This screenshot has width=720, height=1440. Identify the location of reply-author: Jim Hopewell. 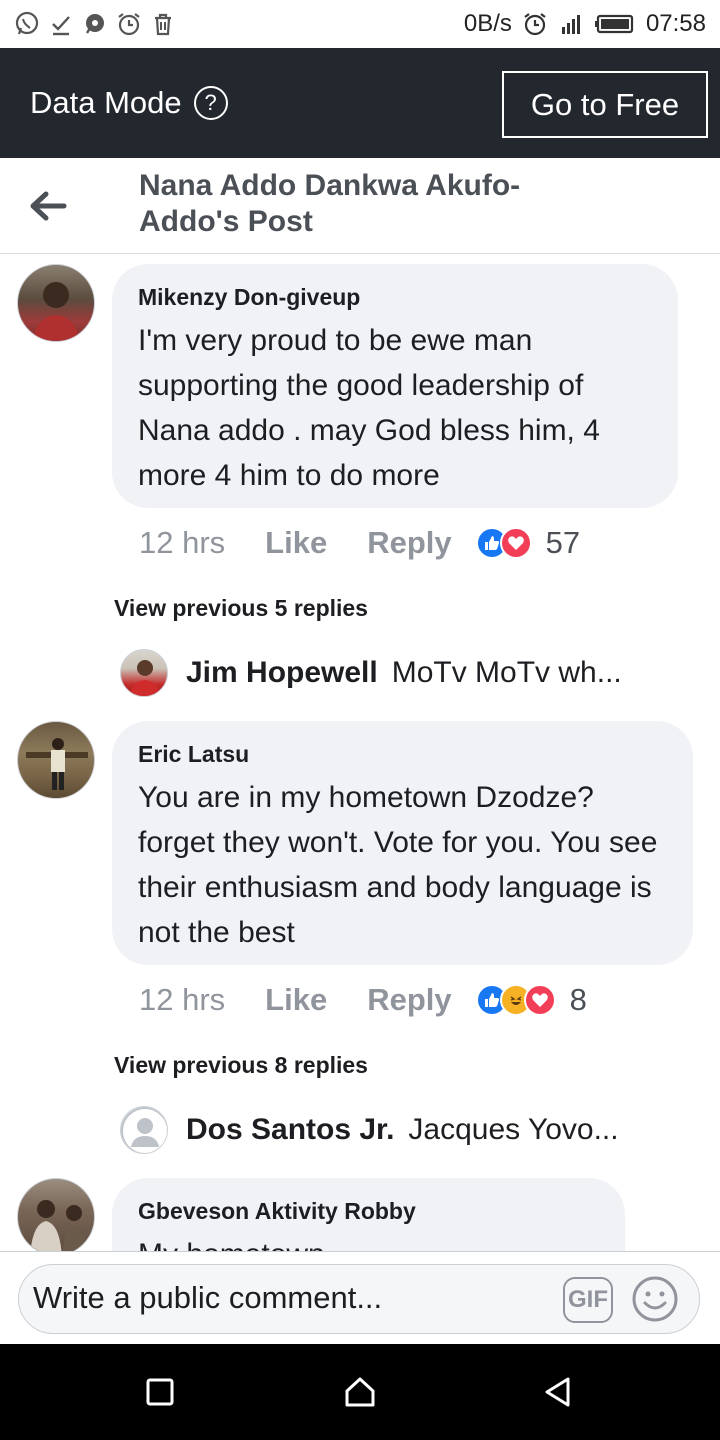
(282, 673).